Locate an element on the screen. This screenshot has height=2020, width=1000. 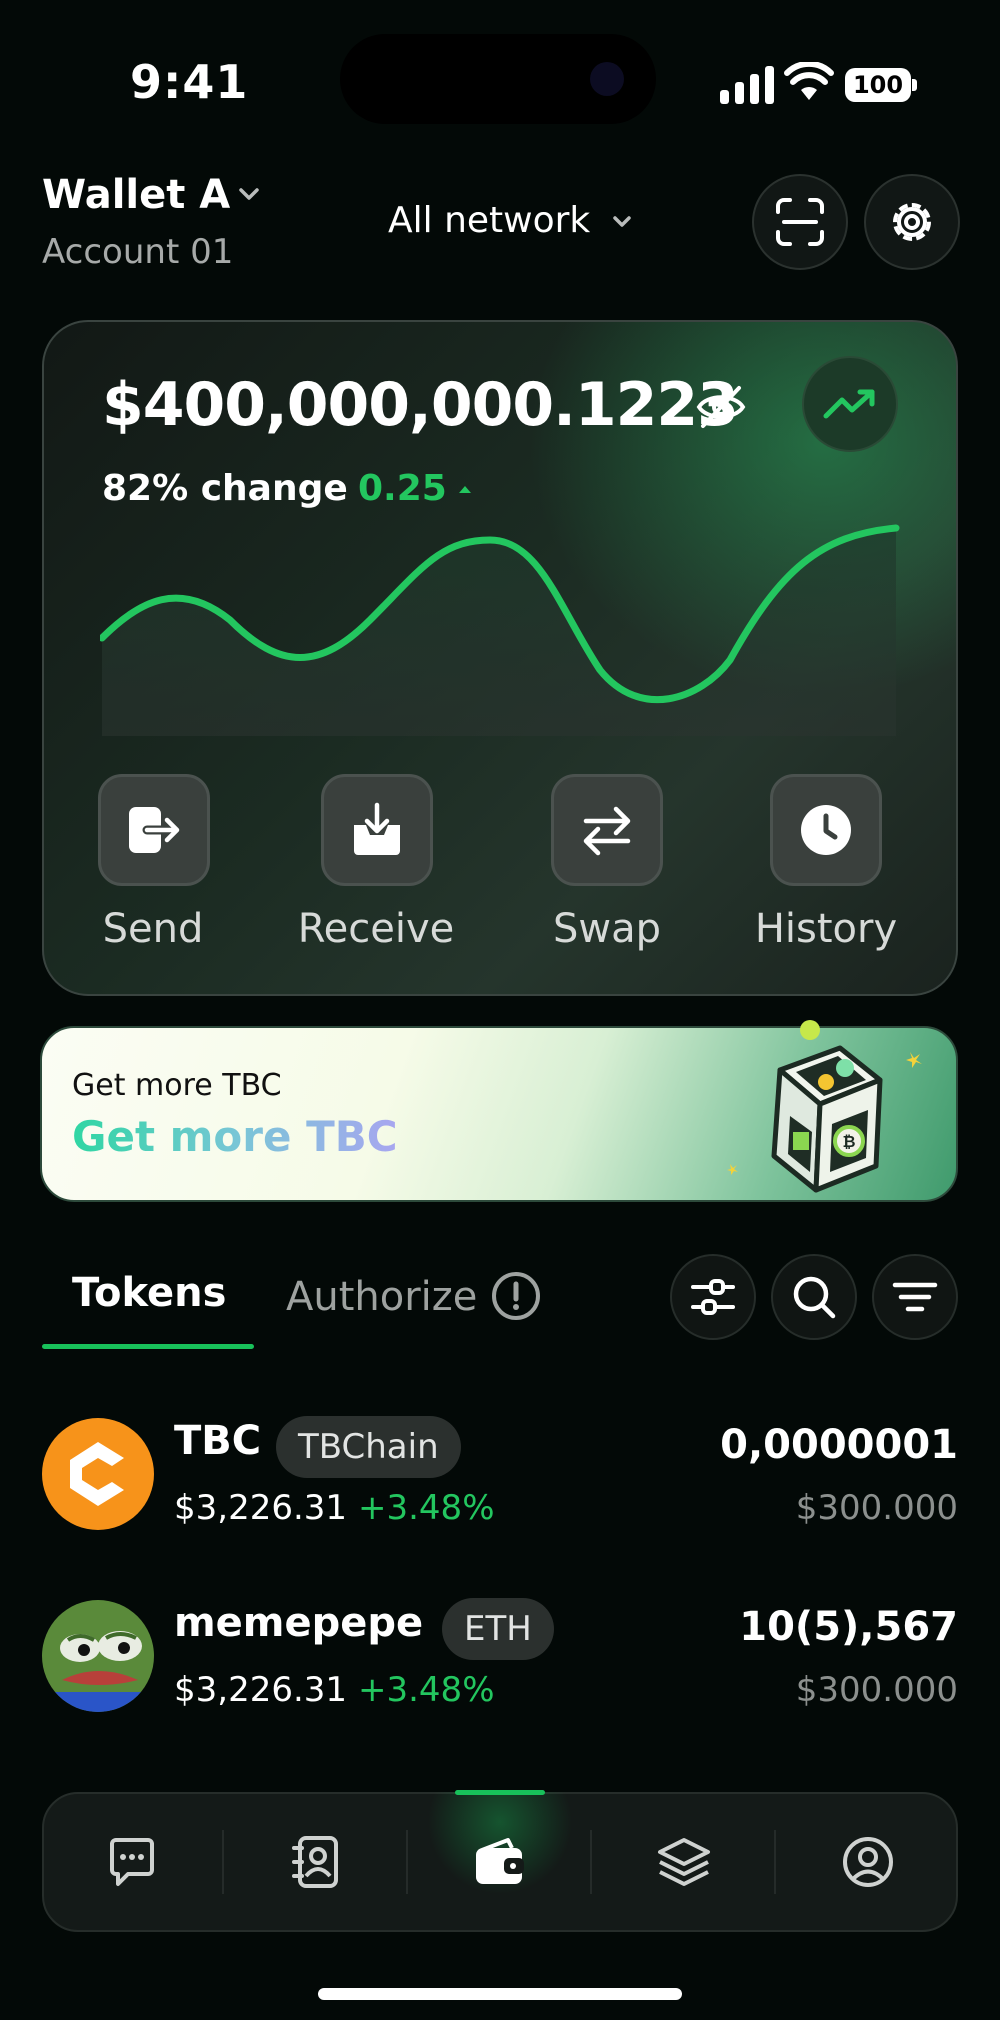
chat-icon is located at coordinates (132, 1862).